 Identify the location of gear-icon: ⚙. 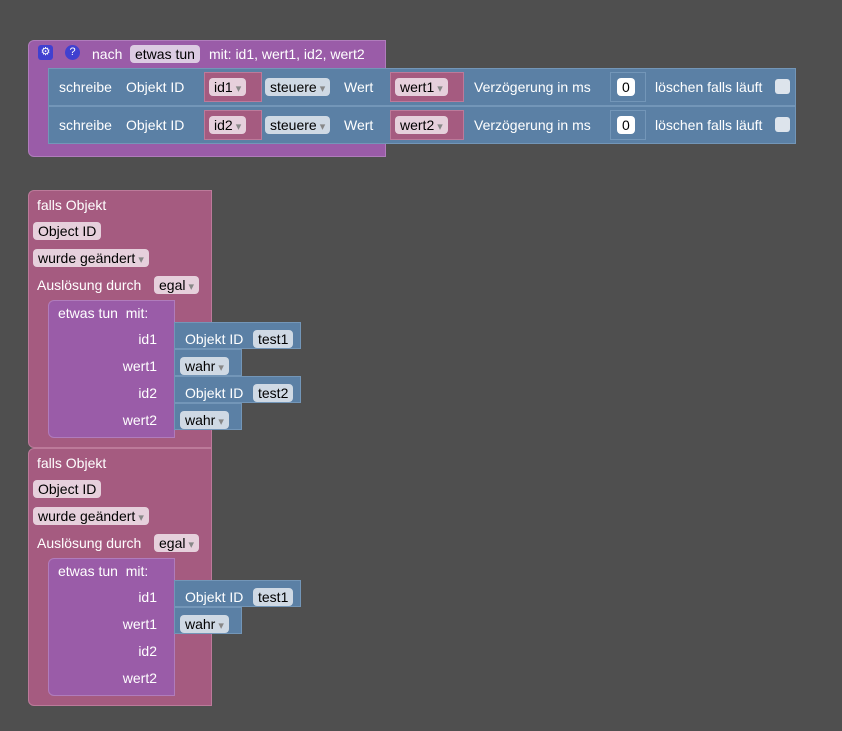
(45, 52).